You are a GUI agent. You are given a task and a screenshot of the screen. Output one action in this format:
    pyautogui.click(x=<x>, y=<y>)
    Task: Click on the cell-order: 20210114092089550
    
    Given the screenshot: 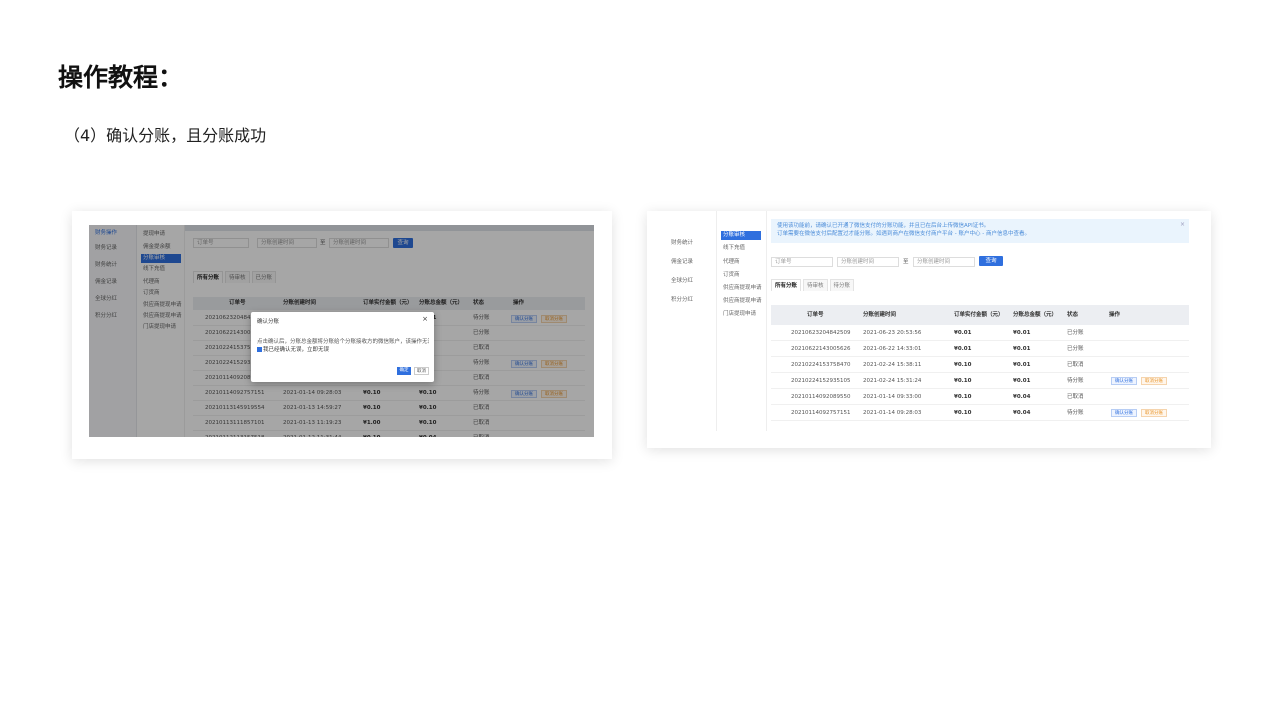 What is the action you would take?
    pyautogui.click(x=821, y=397)
    